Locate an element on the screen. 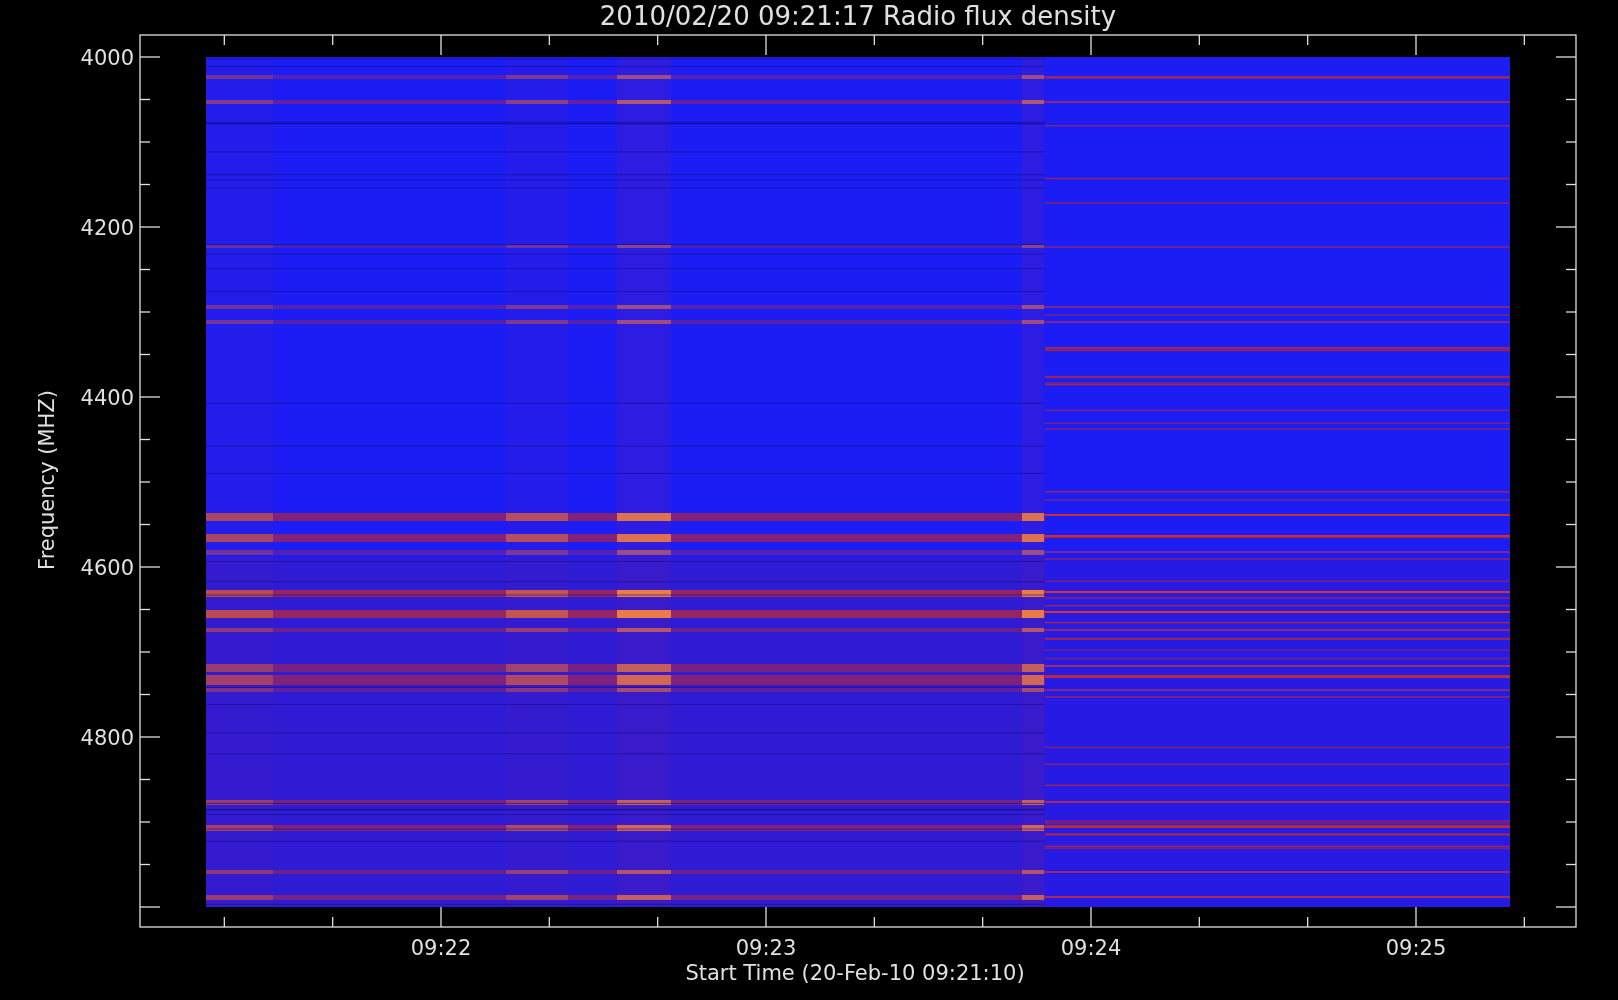 Image resolution: width=1618 pixels, height=1000 pixels. x-tick-label: 09:24 is located at coordinates (1091, 948).